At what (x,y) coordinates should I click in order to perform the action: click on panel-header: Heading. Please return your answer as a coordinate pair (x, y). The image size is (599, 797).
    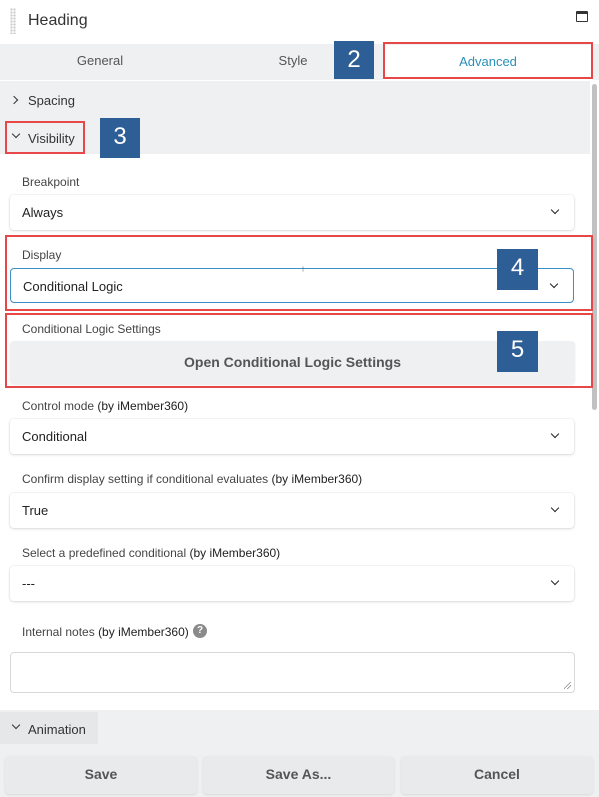
    Looking at the image, I should click on (299, 22).